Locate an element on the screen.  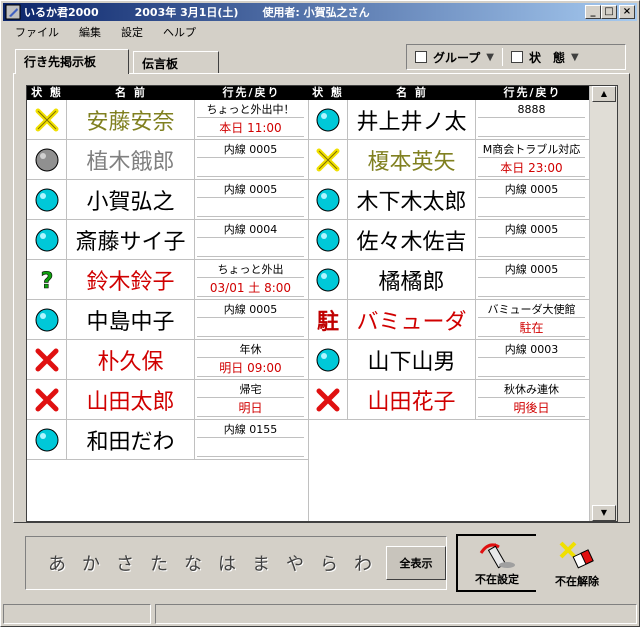
destination: 内線 0004 is located at coordinates (251, 240).